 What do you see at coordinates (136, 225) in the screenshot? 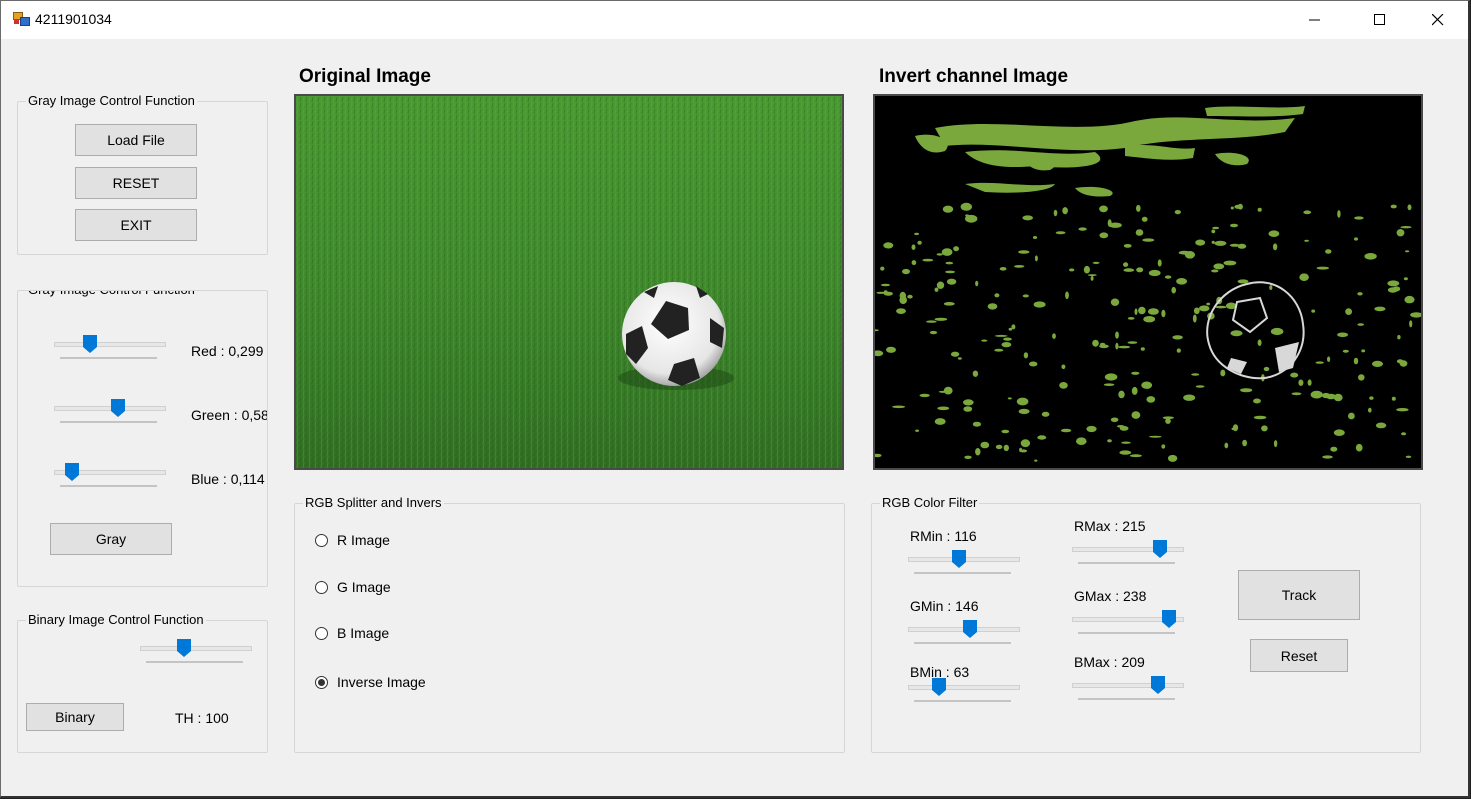
I see `exit-button: EXIT` at bounding box center [136, 225].